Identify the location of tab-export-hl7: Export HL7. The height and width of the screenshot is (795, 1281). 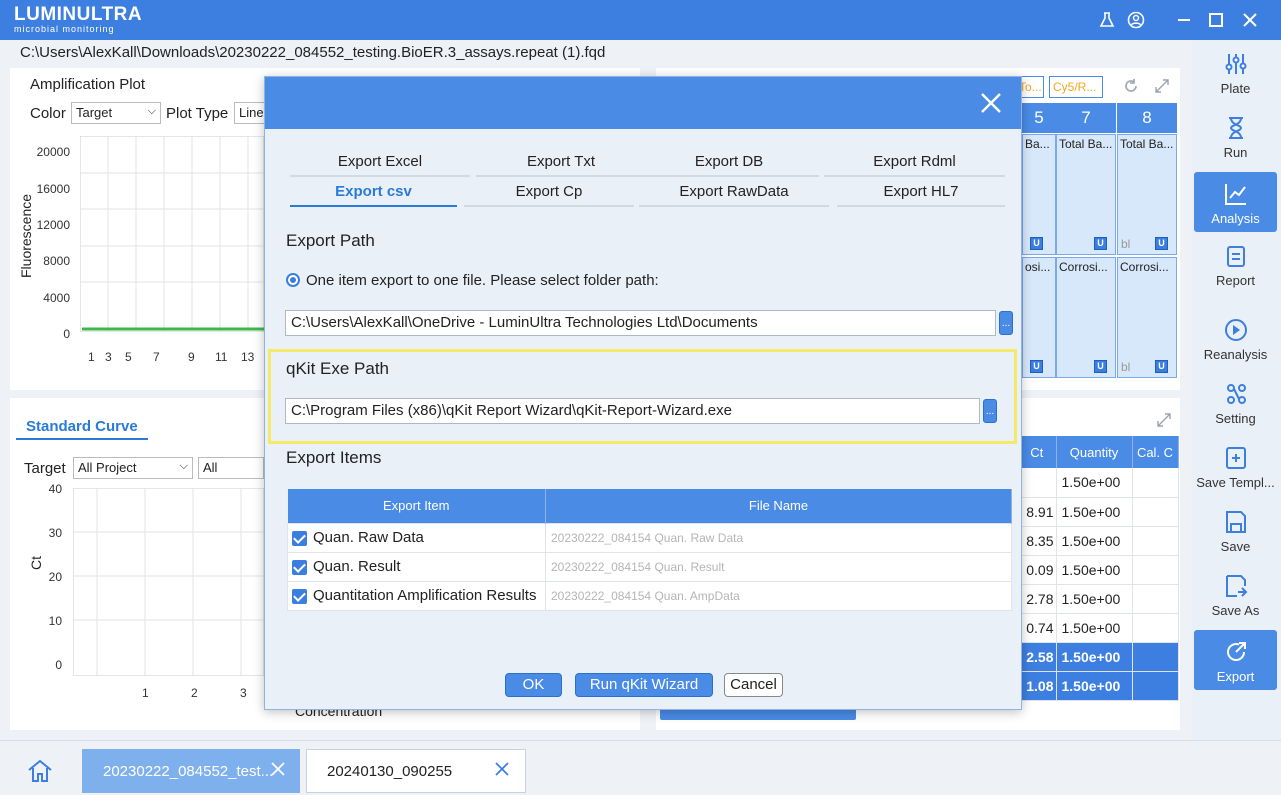
(921, 194).